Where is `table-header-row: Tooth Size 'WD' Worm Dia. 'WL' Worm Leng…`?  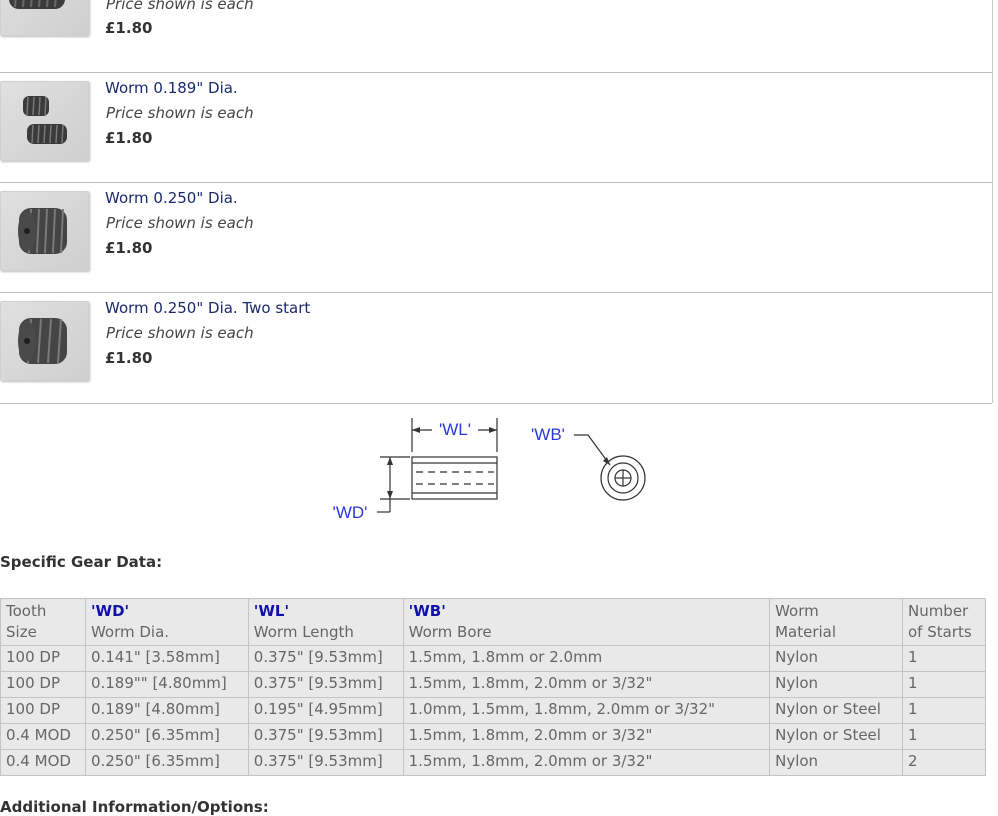 table-header-row: Tooth Size 'WD' Worm Dia. 'WL' Worm Leng… is located at coordinates (493, 622).